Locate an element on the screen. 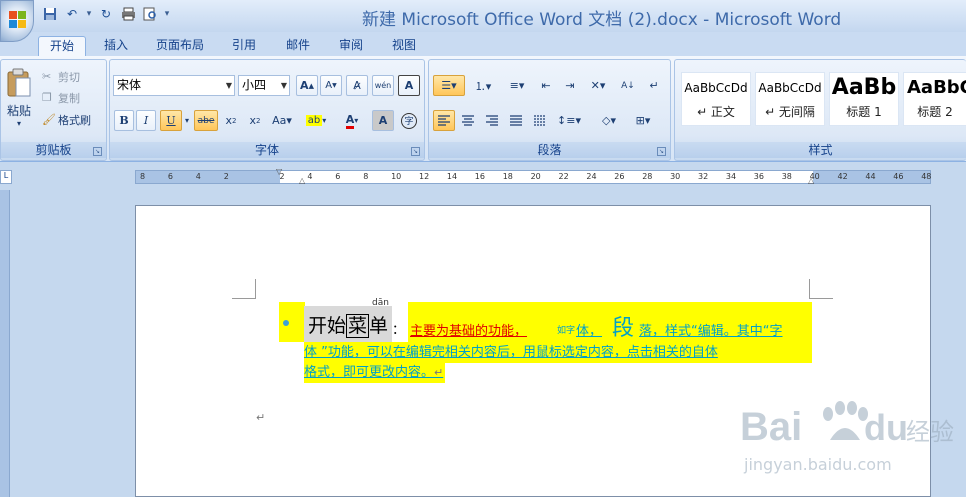  align-center-icon is located at coordinates (468, 120).